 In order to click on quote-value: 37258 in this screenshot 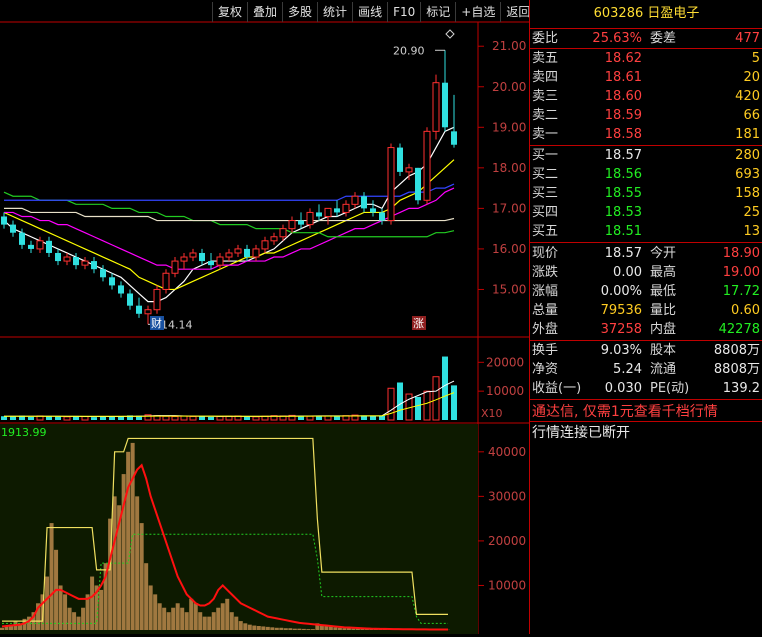, I will do `click(621, 329)`.